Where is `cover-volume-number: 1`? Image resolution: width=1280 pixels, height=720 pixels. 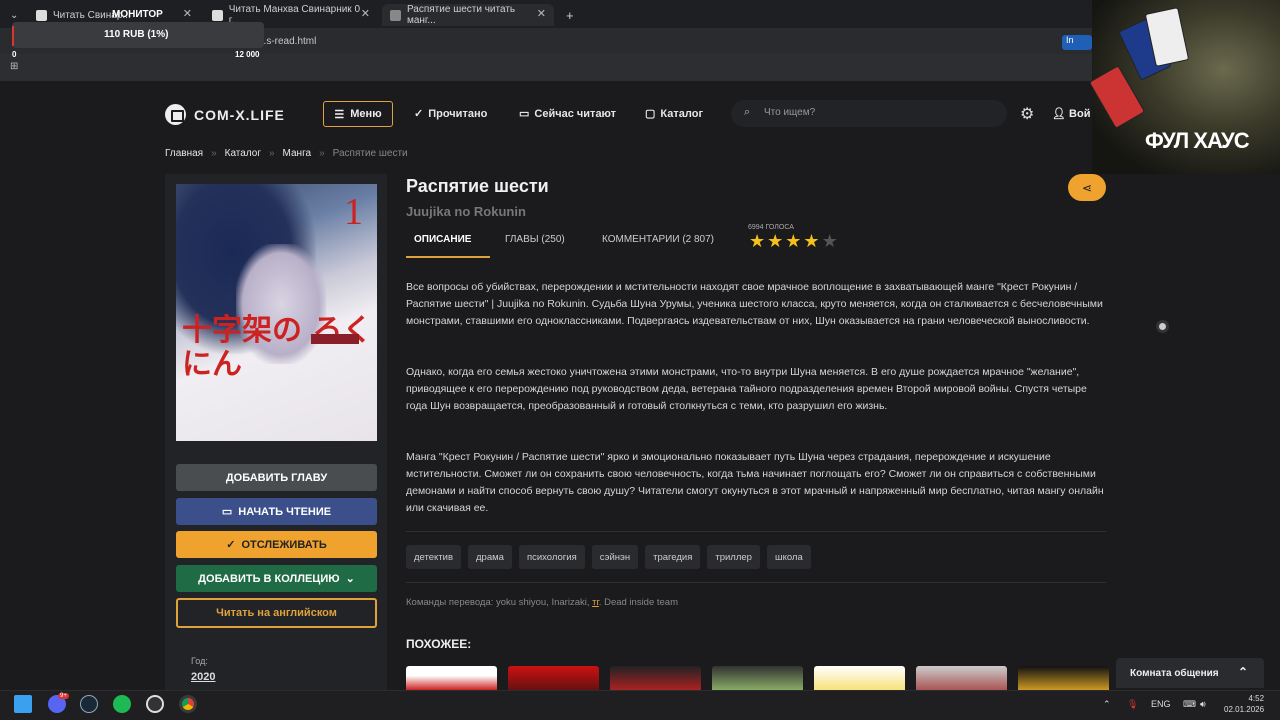
cover-volume-number: 1 is located at coordinates (353, 212).